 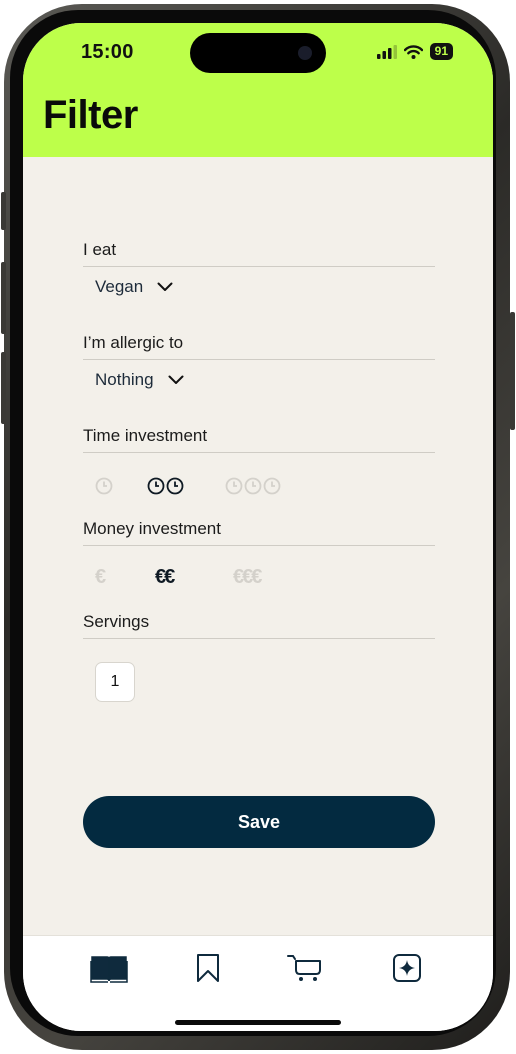 What do you see at coordinates (259, 822) in the screenshot?
I see `save-button: Save` at bounding box center [259, 822].